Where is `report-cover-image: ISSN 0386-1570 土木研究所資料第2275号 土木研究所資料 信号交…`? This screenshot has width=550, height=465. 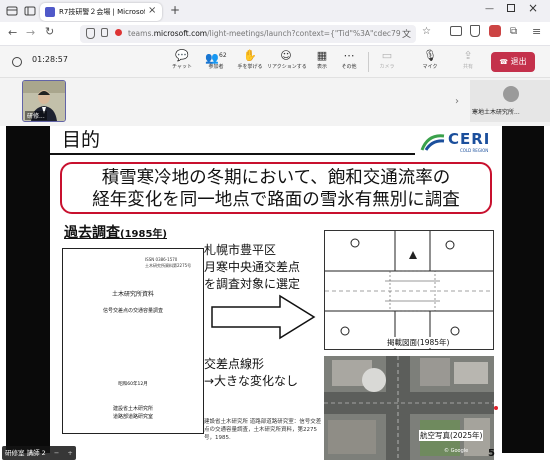 report-cover-image: ISSN 0386-1570 土木研究所資料第2275号 土木研究所資料 信号交… is located at coordinates (133, 341).